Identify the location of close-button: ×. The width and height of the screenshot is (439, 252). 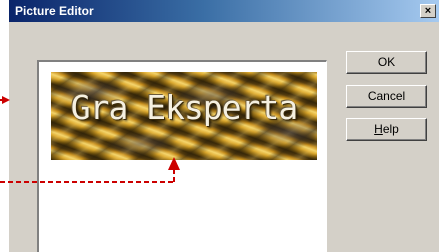
(428, 11).